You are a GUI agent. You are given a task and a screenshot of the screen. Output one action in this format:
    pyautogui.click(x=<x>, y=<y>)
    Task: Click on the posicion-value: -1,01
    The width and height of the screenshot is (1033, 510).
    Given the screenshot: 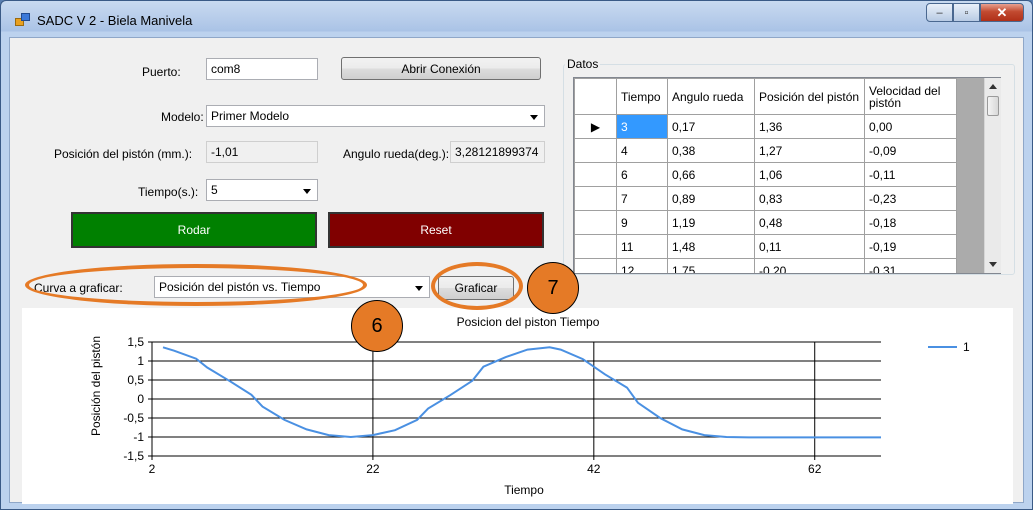 What is the action you would take?
    pyautogui.click(x=262, y=152)
    